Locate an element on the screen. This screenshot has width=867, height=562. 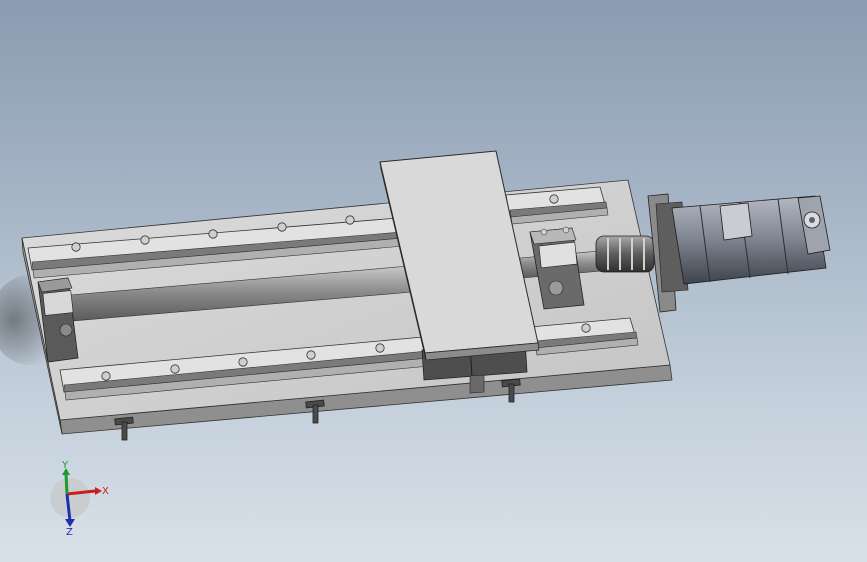
z-axis-arrowhead is located at coordinates (70, 523).